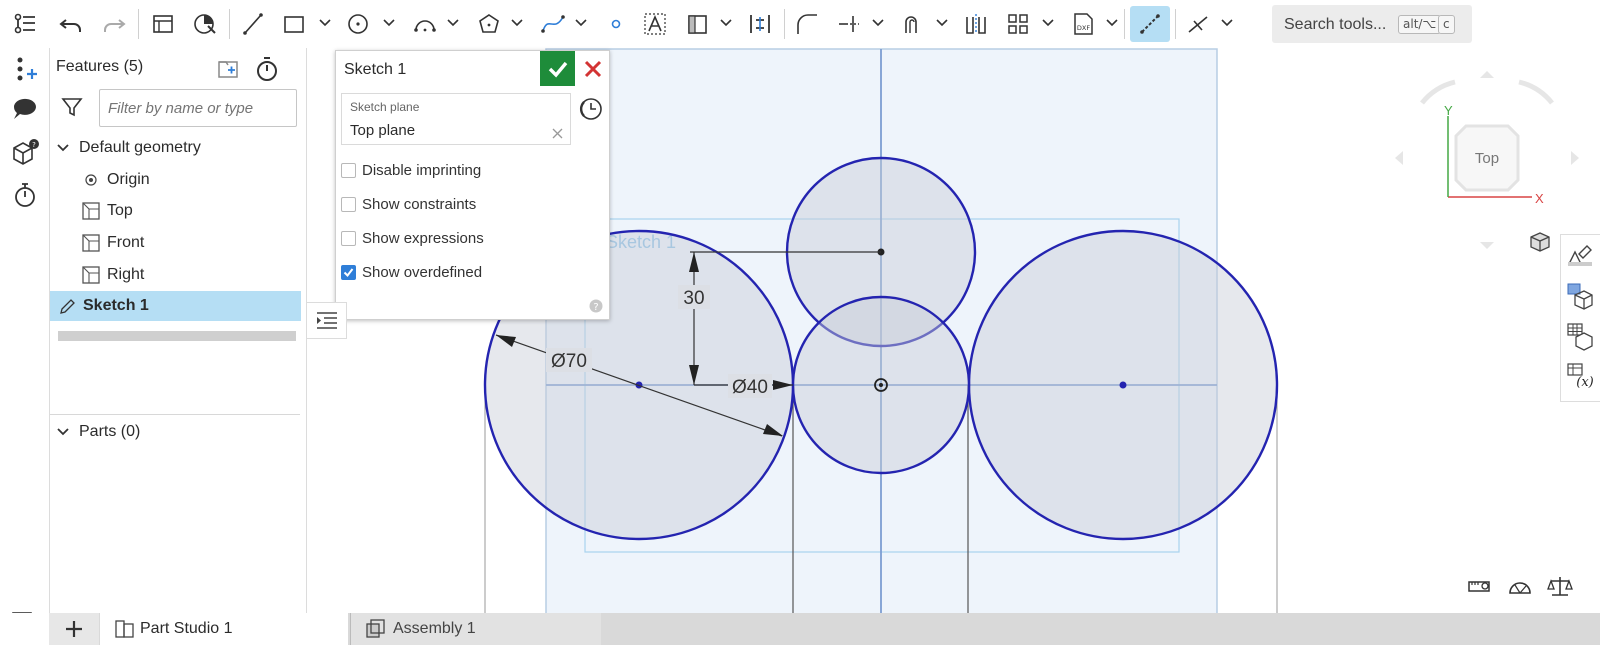  What do you see at coordinates (175, 306) in the screenshot?
I see `tree-item-sketch-1: Sketch 1` at bounding box center [175, 306].